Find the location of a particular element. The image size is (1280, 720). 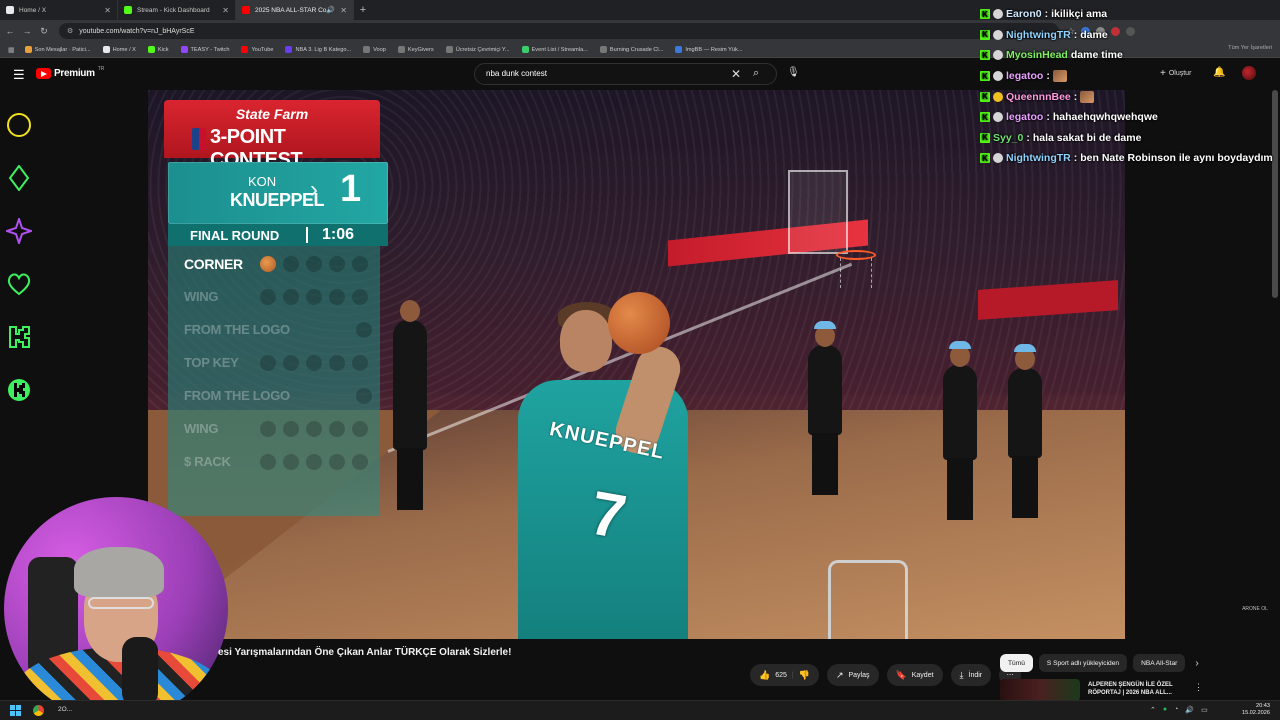

video-actions: 👍 625 | 👎 ↗ Paylaş 🔖 Kaydet ⤓ İndir ⋯ is located at coordinates (886, 675).